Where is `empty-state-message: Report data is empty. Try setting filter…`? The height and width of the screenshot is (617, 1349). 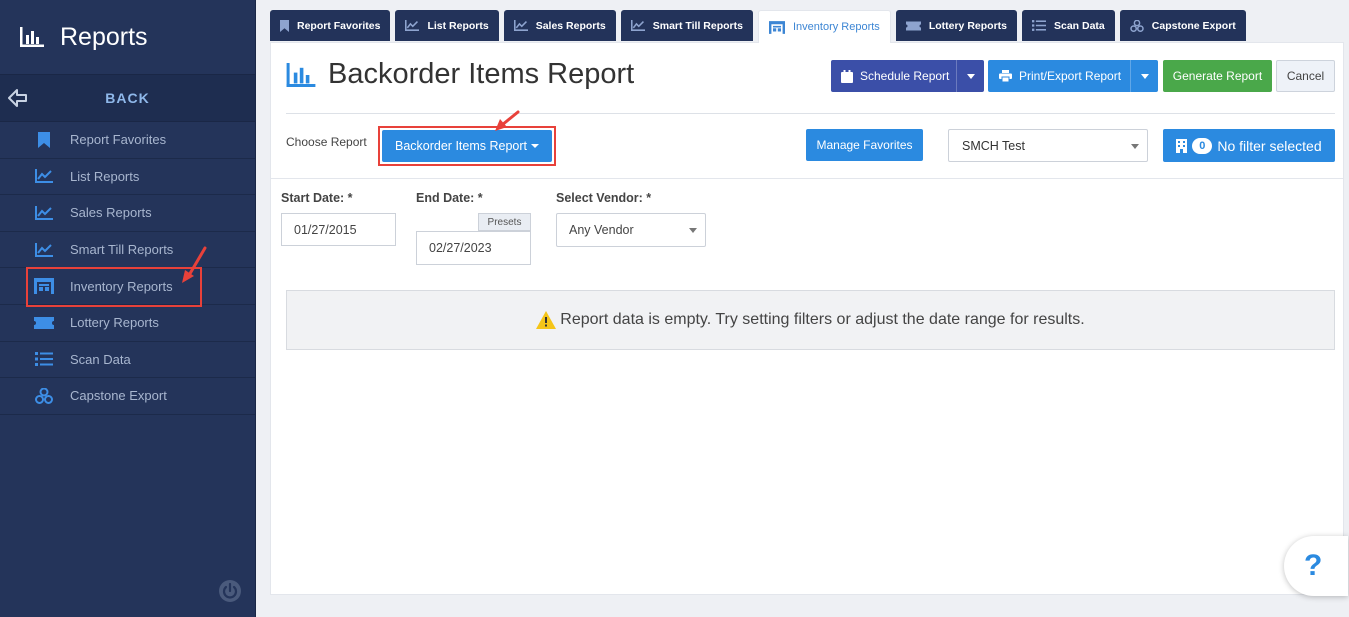 empty-state-message: Report data is empty. Try setting filter… is located at coordinates (810, 320).